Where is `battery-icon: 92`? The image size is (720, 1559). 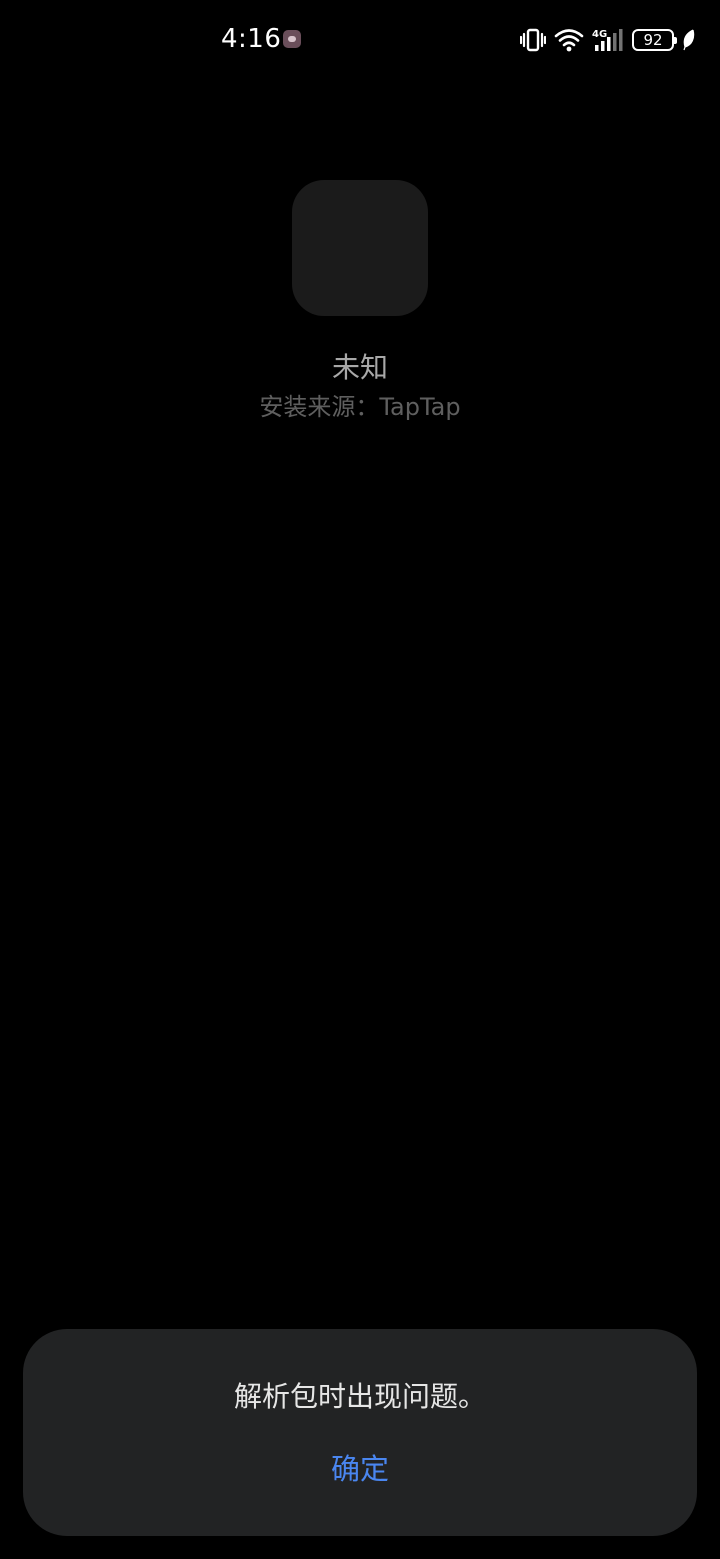
battery-icon: 92 is located at coordinates (654, 40).